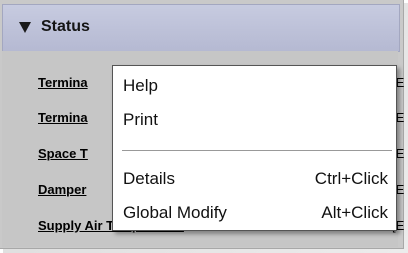  Describe the element at coordinates (62, 189) in the screenshot. I see `row-label-damper: Damper` at that location.